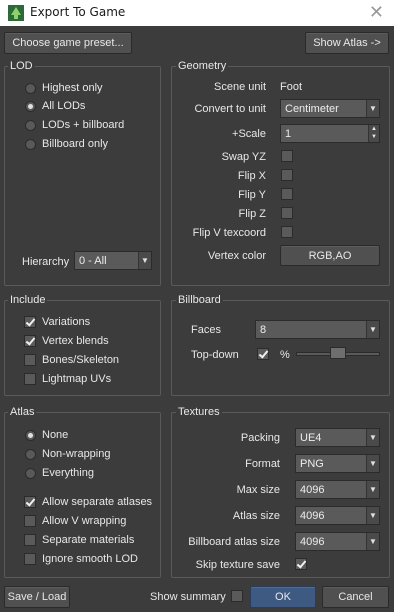 This screenshot has height=612, width=394. I want to click on cancel-button: Cancel, so click(355, 597).